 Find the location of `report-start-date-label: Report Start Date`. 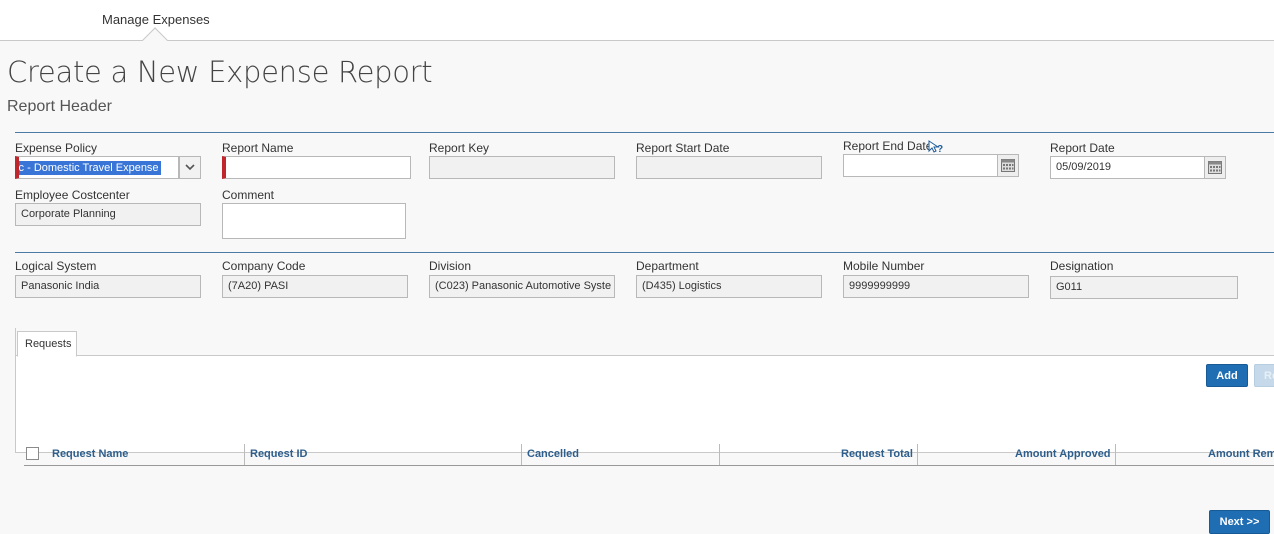

report-start-date-label: Report Start Date is located at coordinates (683, 148).